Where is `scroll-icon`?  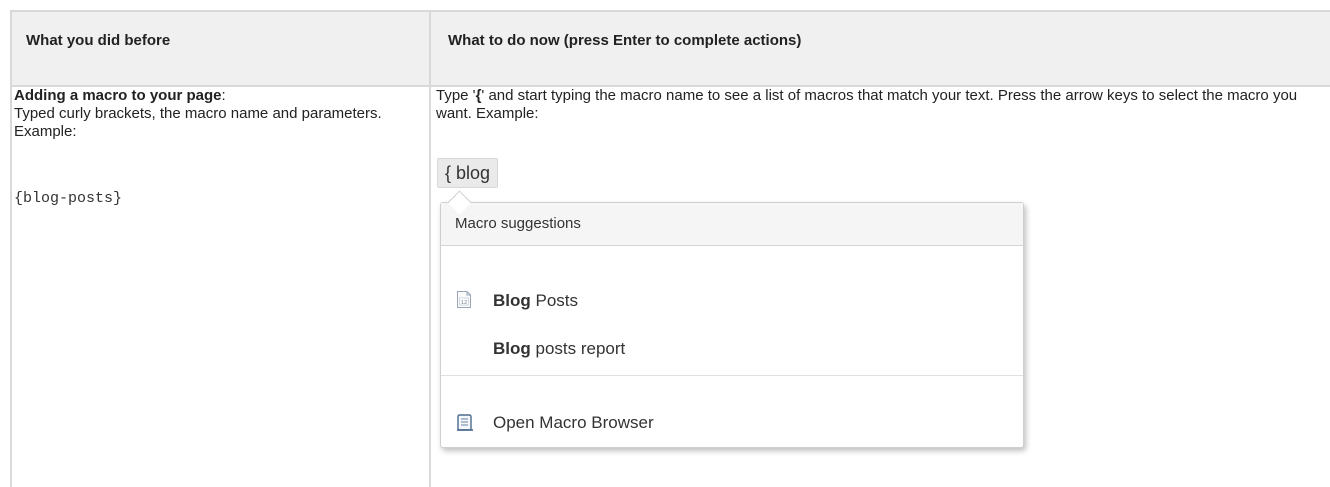
scroll-icon is located at coordinates (465, 422).